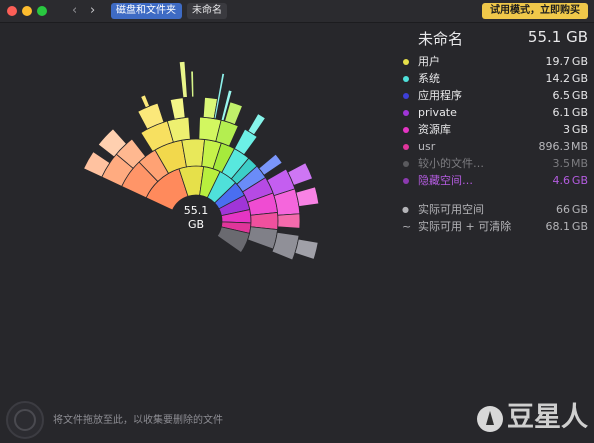  What do you see at coordinates (451, 209) in the screenshot?
I see `free-space-label: 实际可用空间` at bounding box center [451, 209].